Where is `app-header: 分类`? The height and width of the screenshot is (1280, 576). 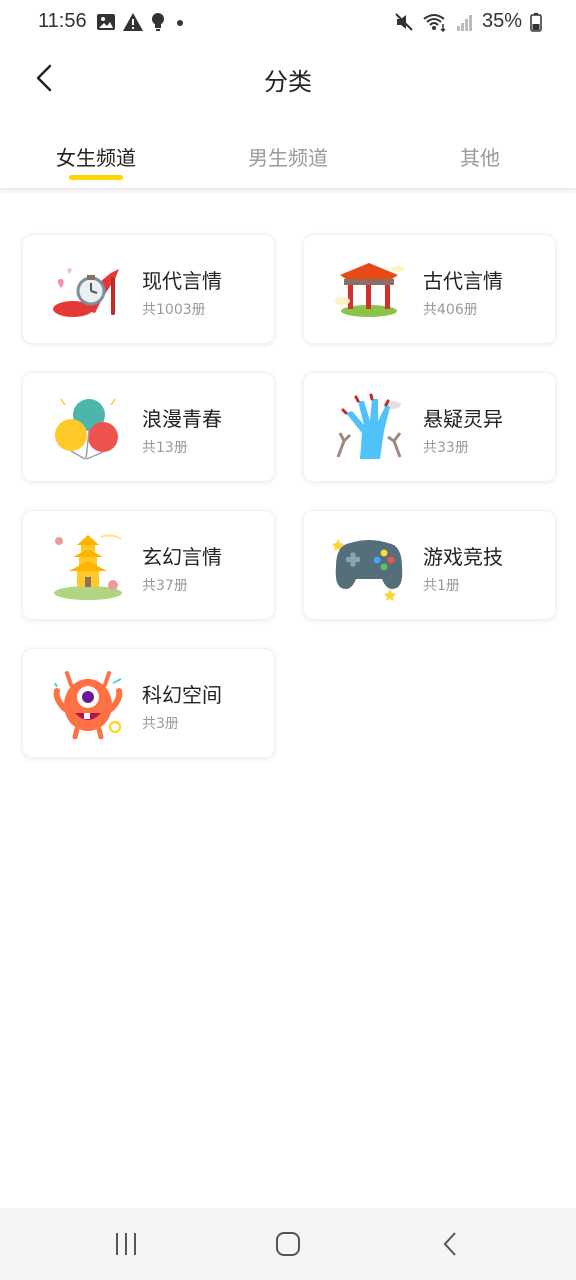 app-header: 分类 is located at coordinates (288, 79).